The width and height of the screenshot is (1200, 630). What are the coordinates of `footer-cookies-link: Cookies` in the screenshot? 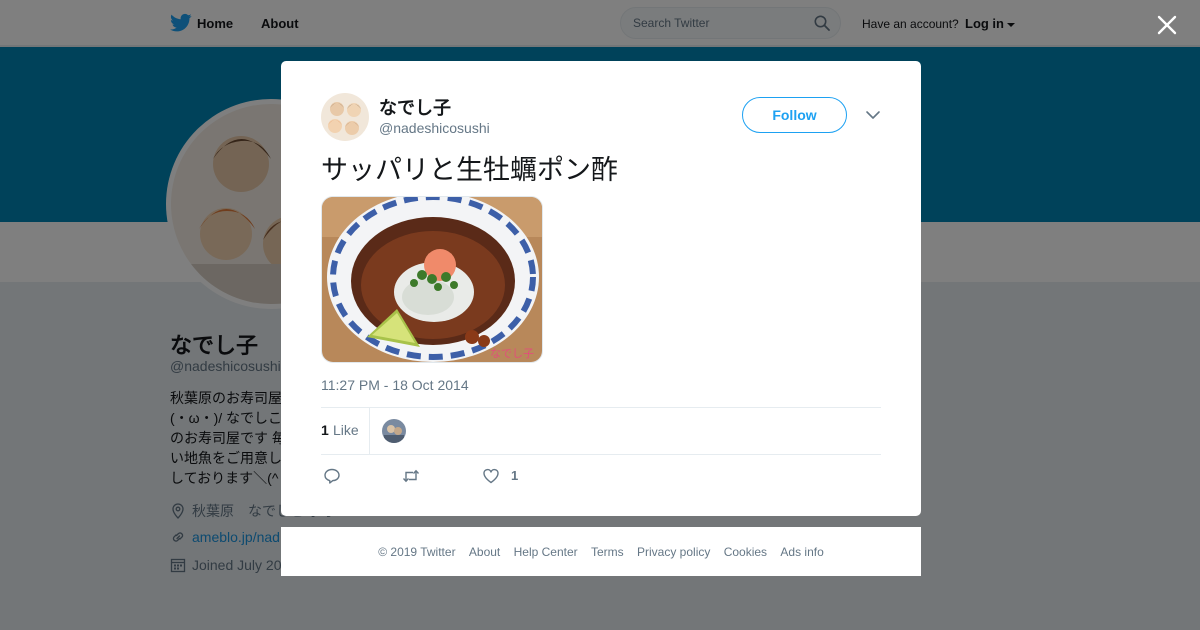 It's located at (745, 552).